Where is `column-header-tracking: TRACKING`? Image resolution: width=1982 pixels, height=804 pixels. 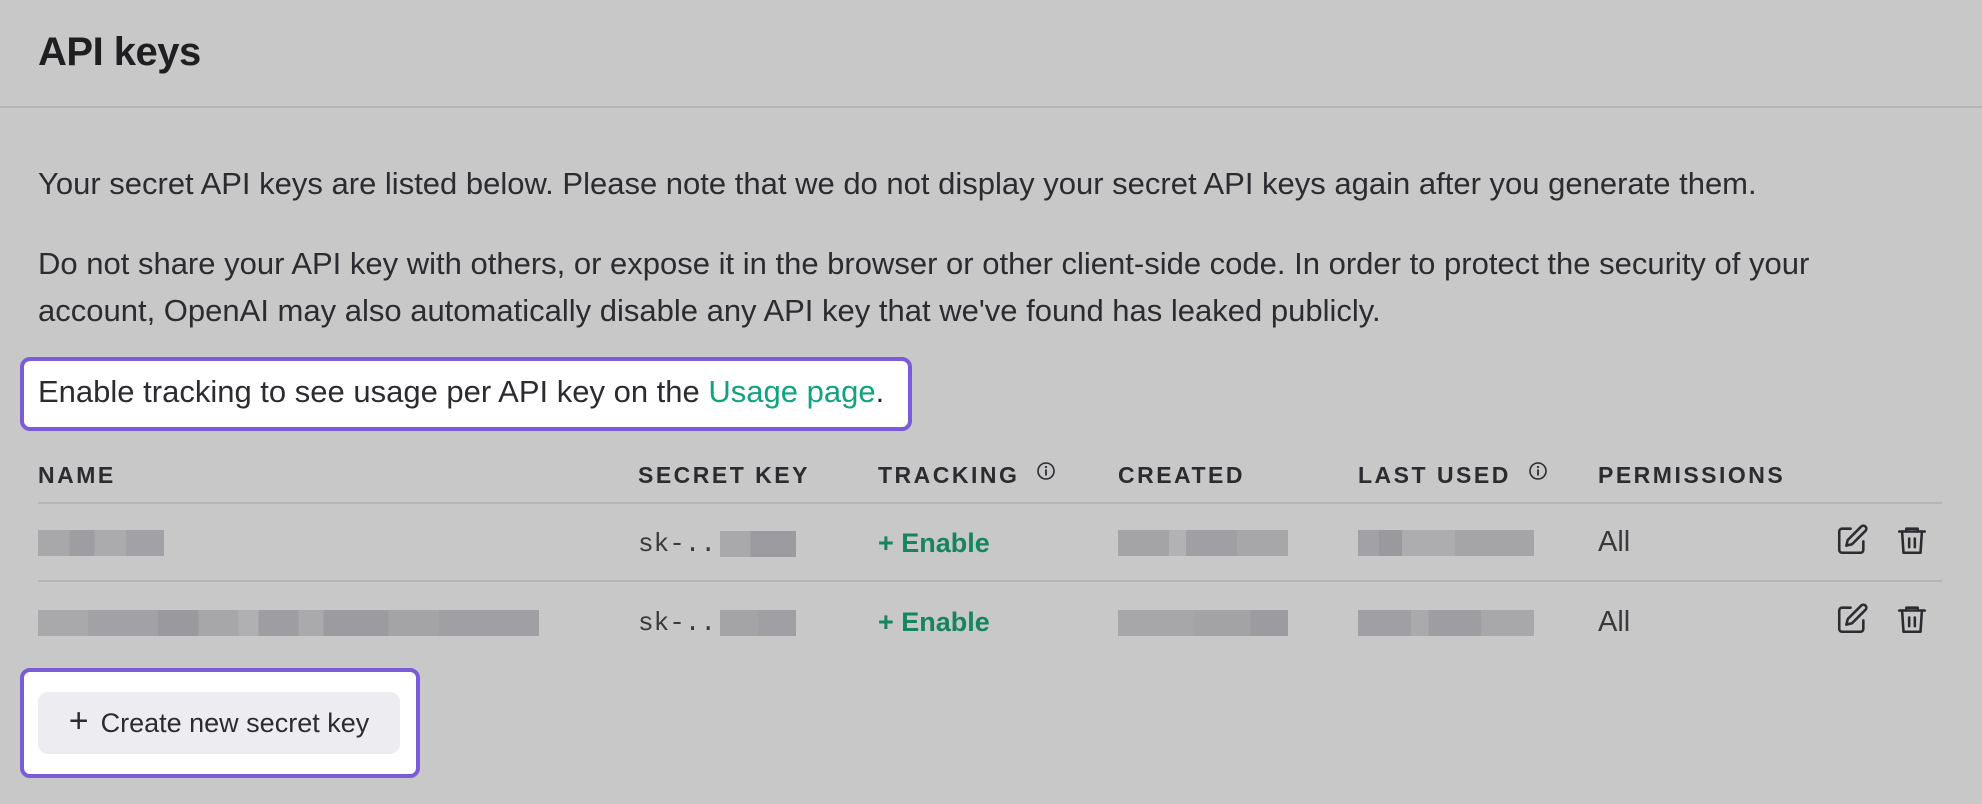 column-header-tracking: TRACKING is located at coordinates (967, 476).